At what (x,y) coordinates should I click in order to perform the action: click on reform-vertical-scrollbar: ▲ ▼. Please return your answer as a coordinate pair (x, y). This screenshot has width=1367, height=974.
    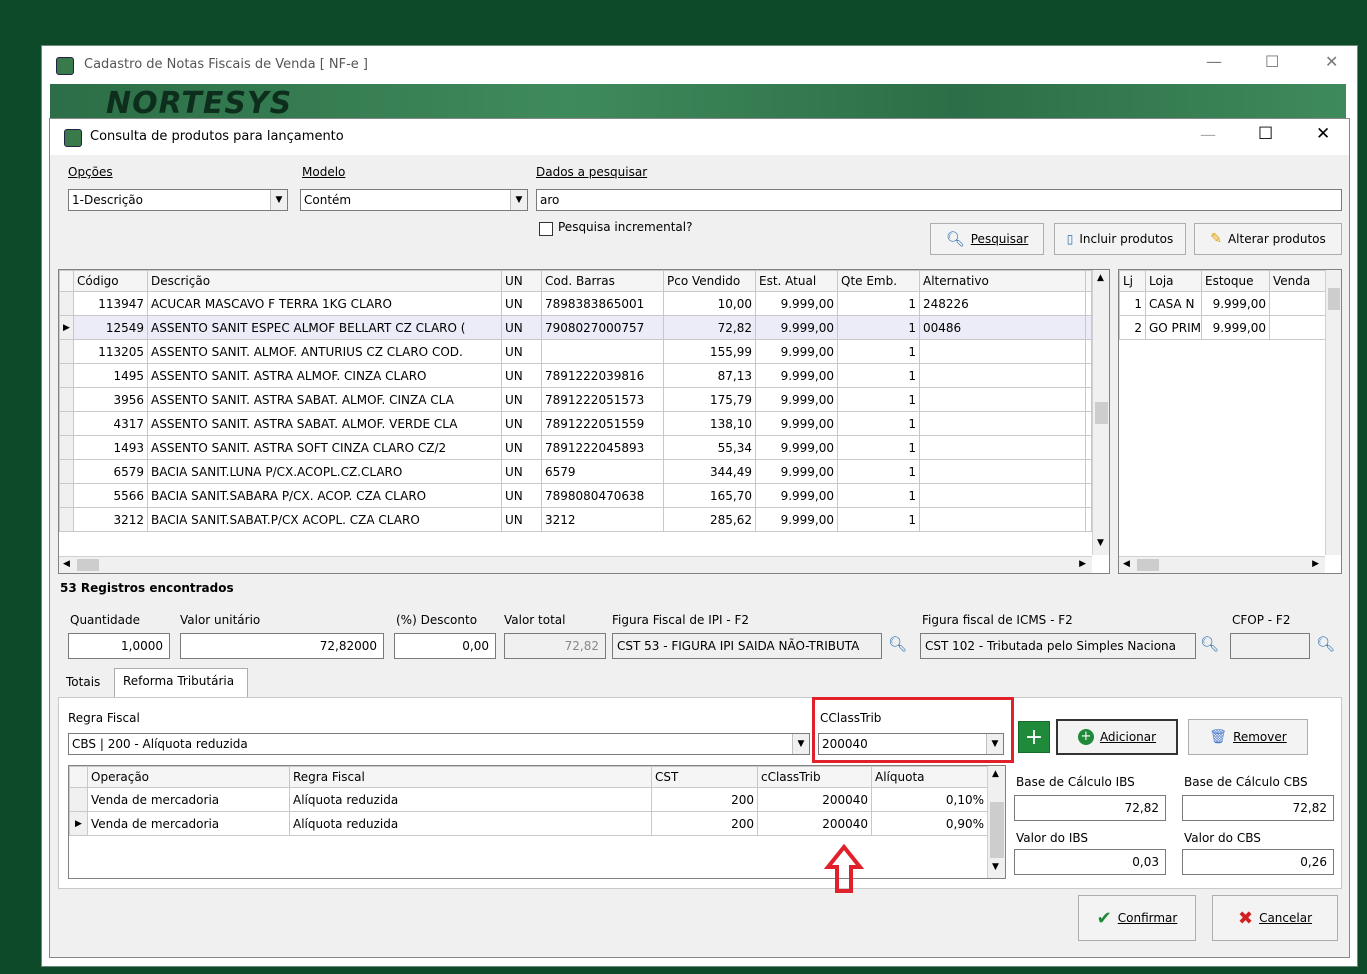
    Looking at the image, I should click on (996, 822).